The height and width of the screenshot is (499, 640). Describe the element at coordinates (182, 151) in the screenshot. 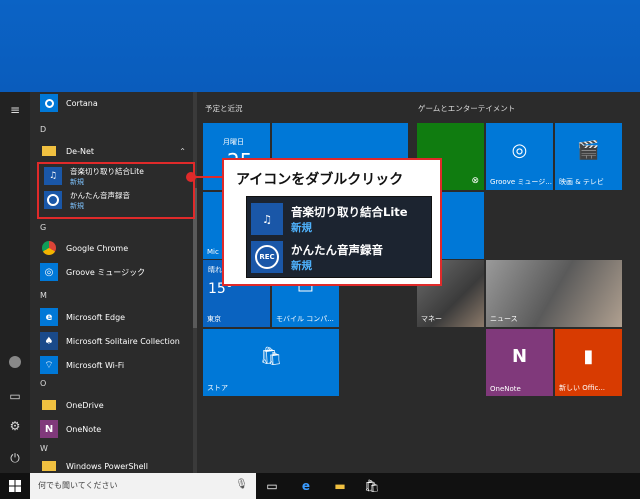

I see `chevron-up-icon: ⌃` at that location.